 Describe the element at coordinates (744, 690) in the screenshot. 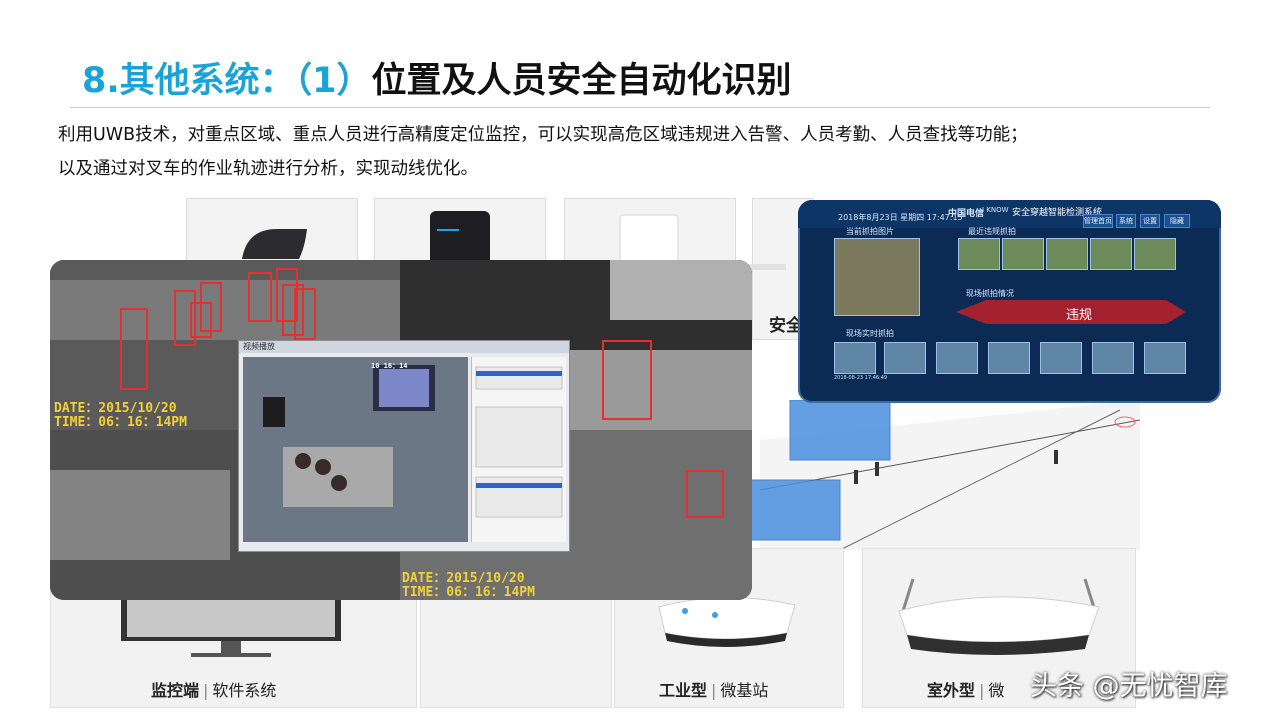

I see `industrial-caption-rest: 微基站` at that location.